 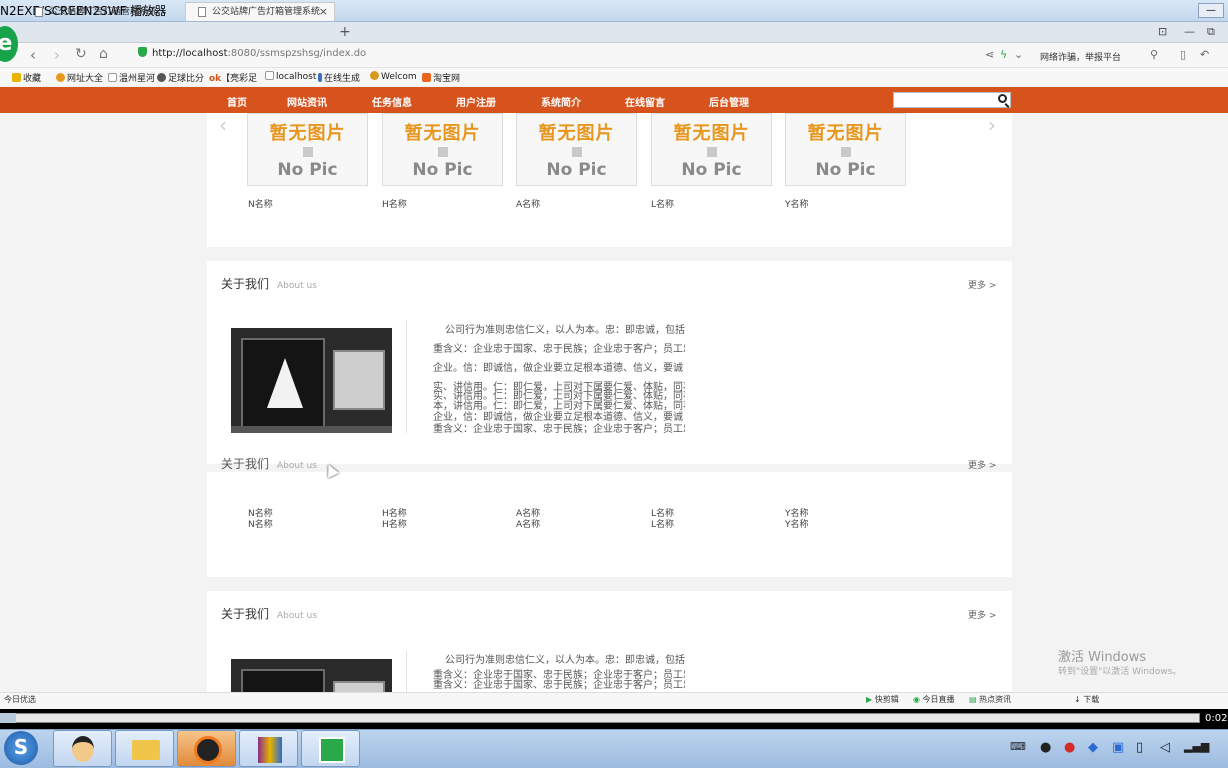 I want to click on prev-arrow-icon: ‹, so click(x=223, y=125).